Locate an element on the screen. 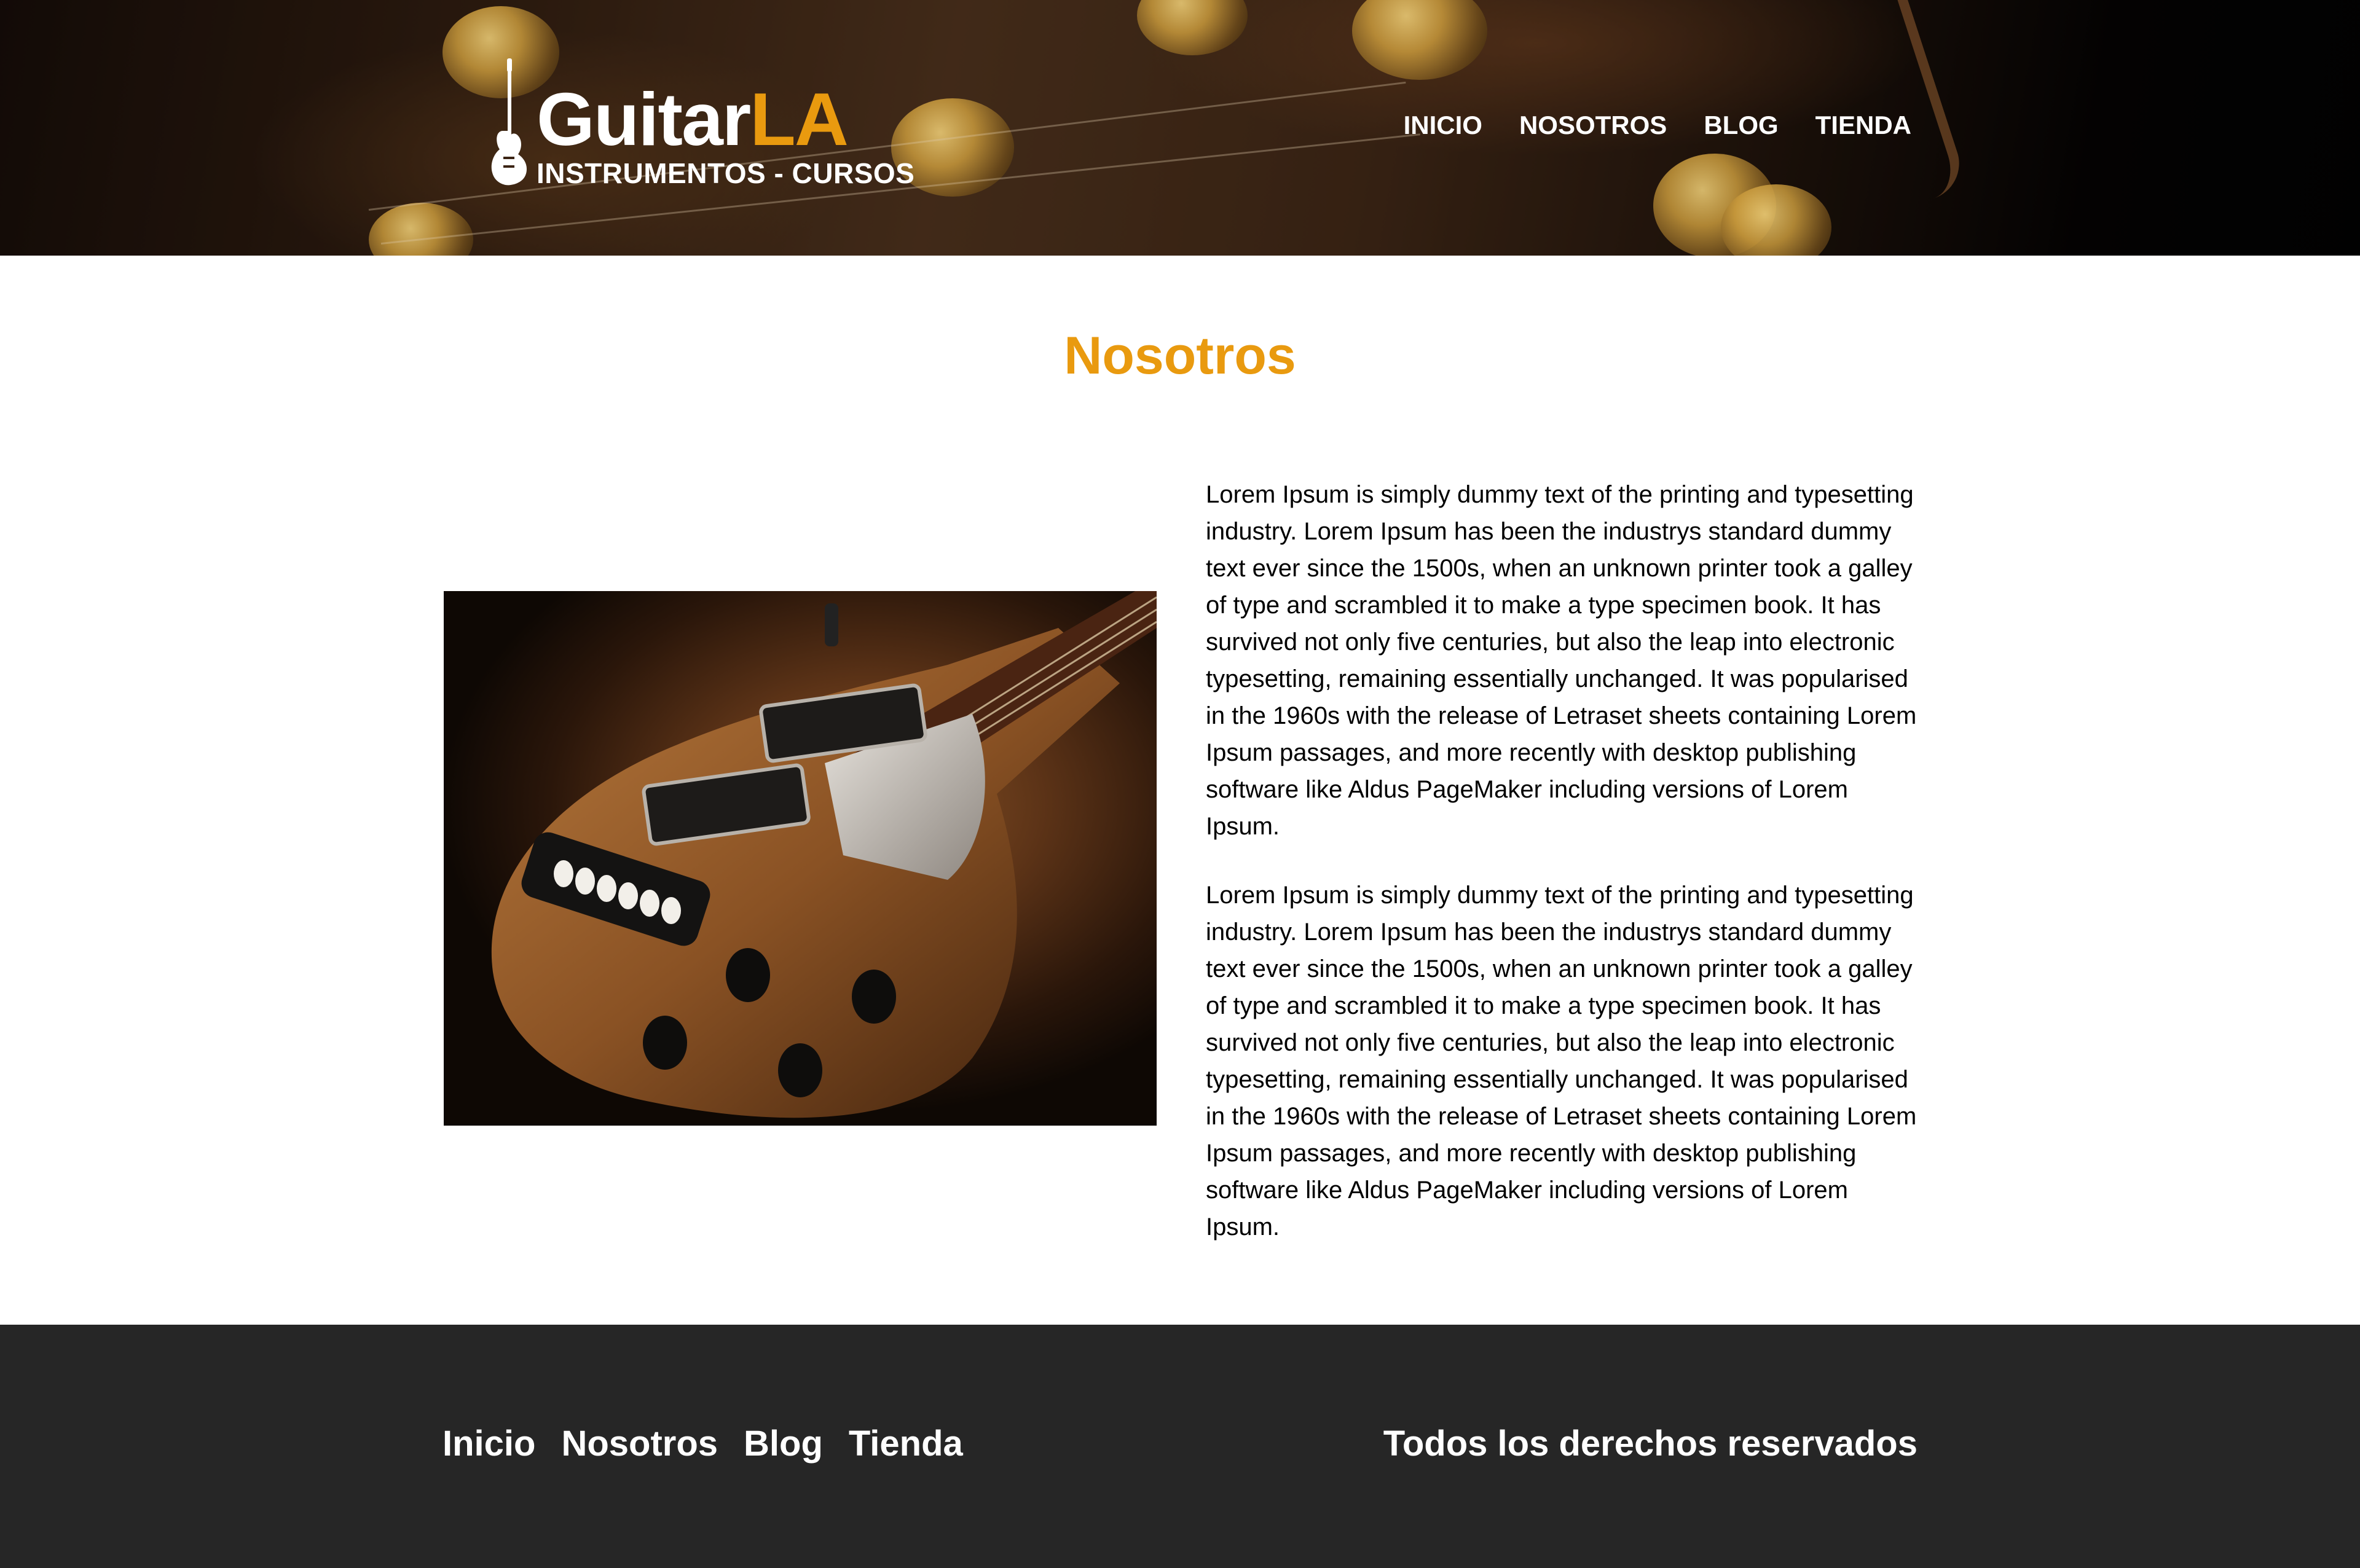 This screenshot has height=1568, width=2360. footer-nav: Inicio Nosotros Blog Tienda is located at coordinates (703, 1443).